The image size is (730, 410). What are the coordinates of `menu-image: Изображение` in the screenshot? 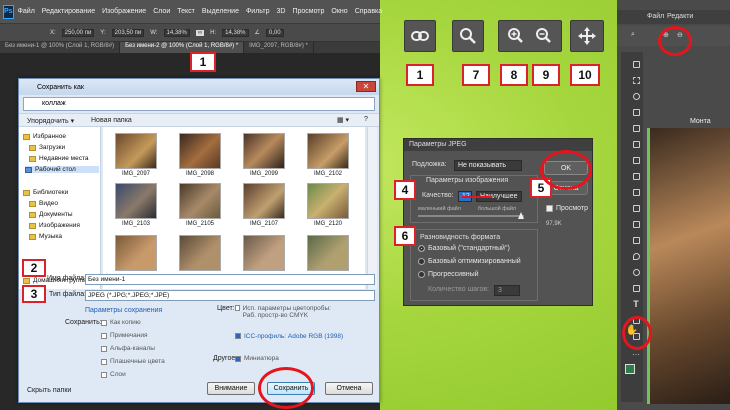 It's located at (124, 11).